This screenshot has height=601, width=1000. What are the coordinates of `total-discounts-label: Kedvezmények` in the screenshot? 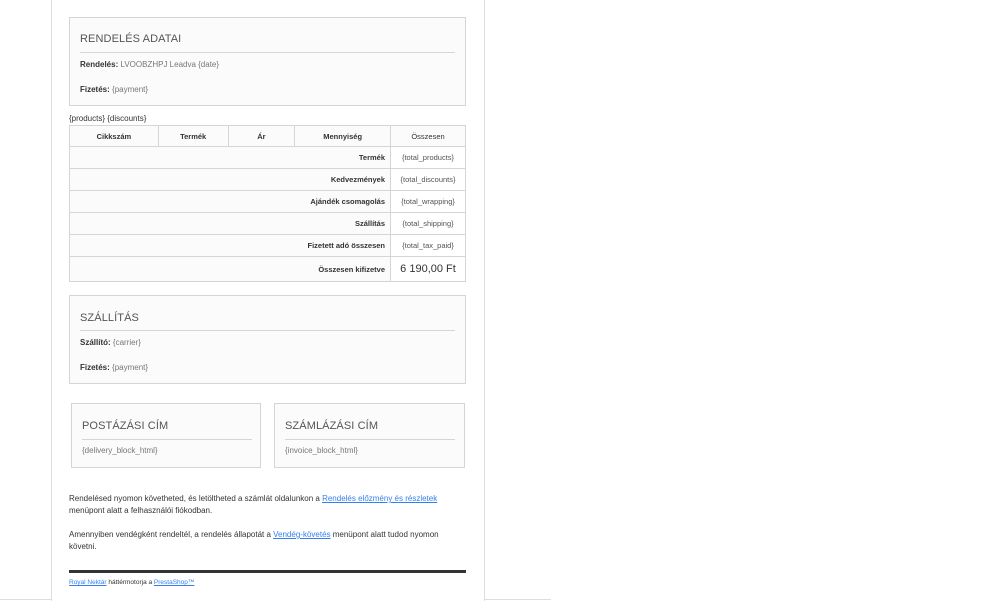 It's located at (230, 179).